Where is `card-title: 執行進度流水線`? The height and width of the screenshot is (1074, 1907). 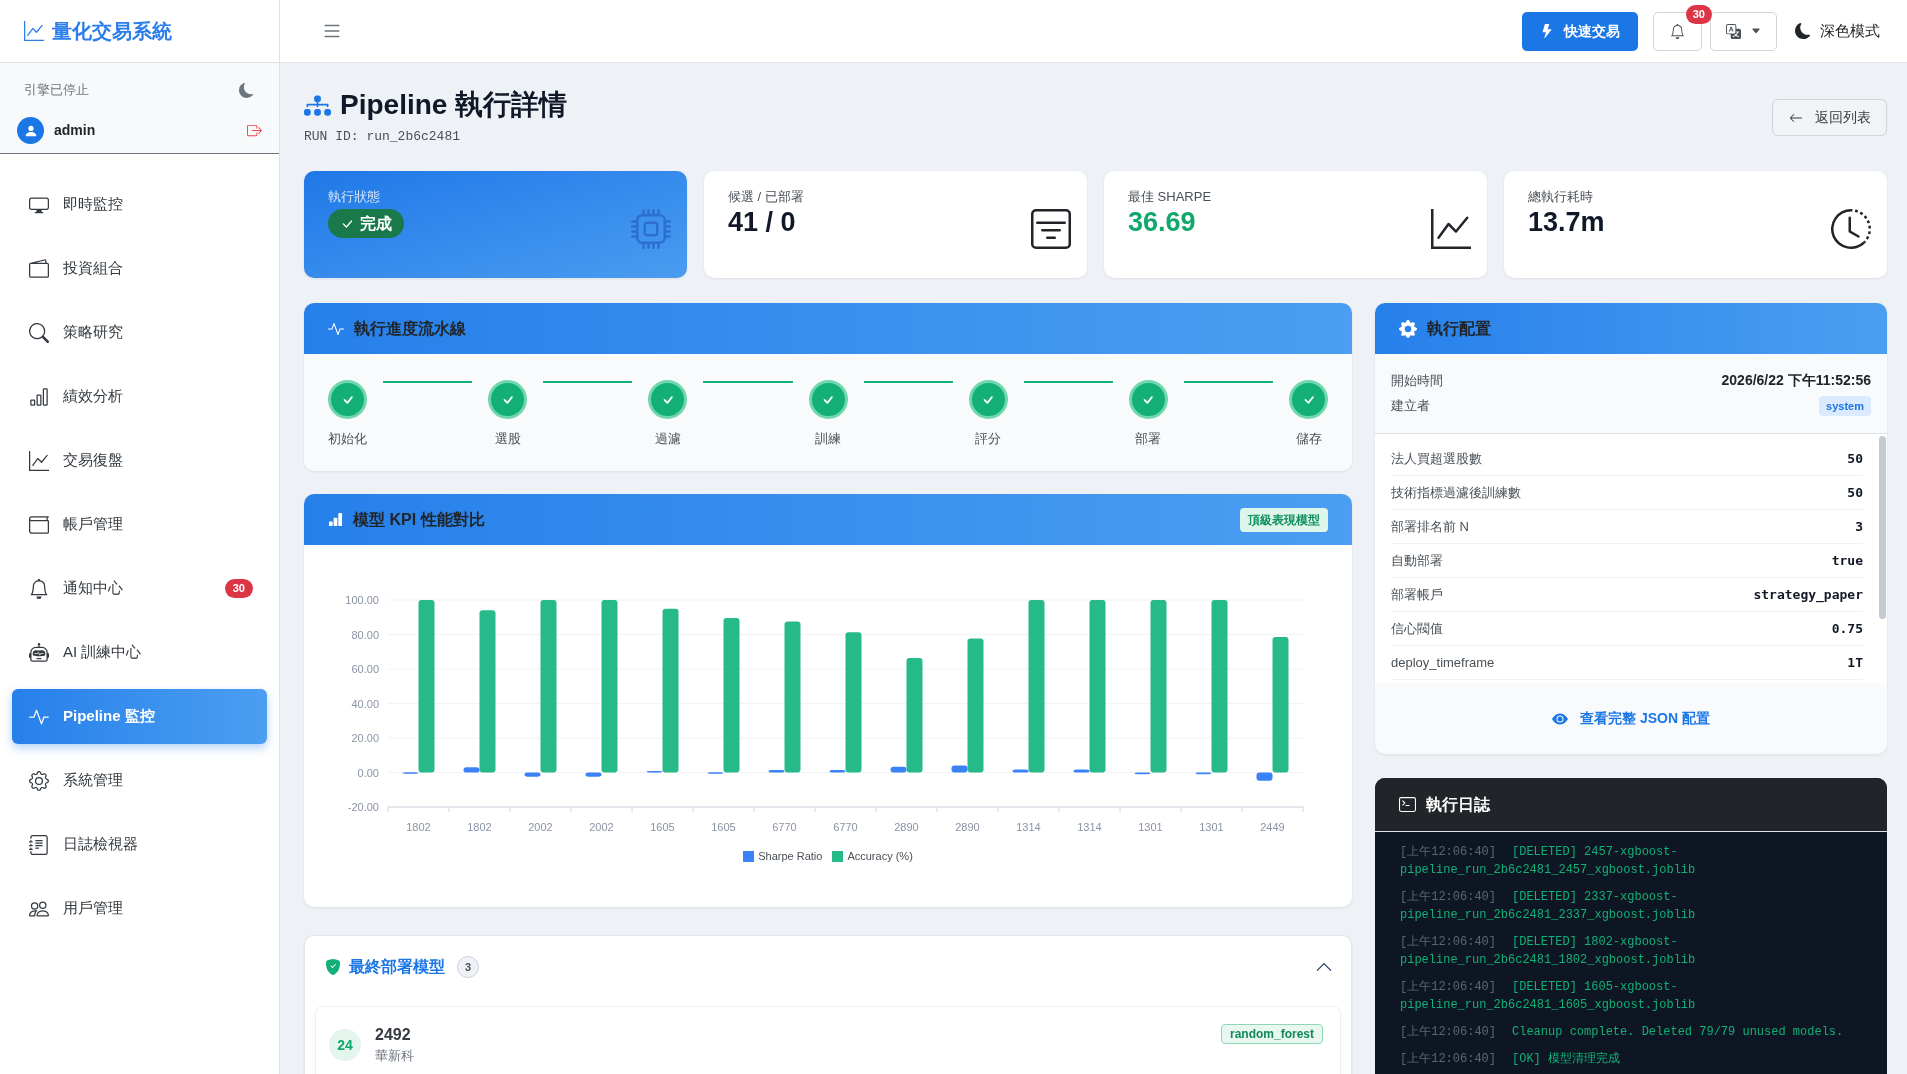 card-title: 執行進度流水線 is located at coordinates (410, 328).